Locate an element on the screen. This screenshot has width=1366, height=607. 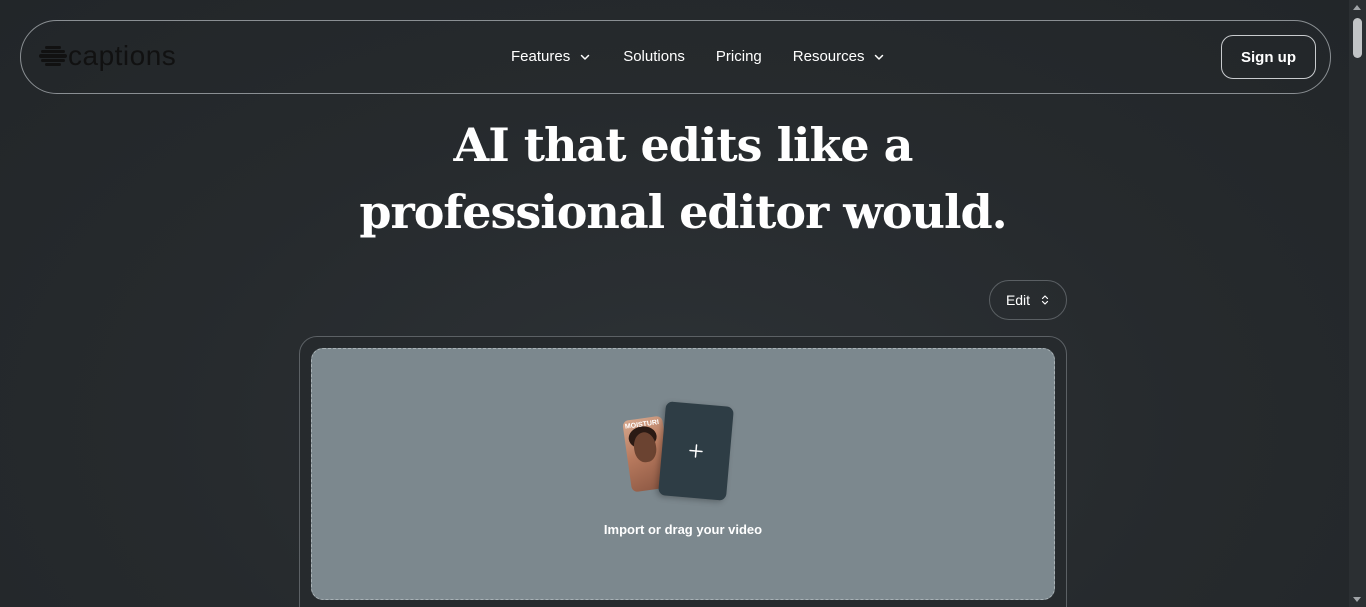
chevron-up-down-icon is located at coordinates (1045, 300).